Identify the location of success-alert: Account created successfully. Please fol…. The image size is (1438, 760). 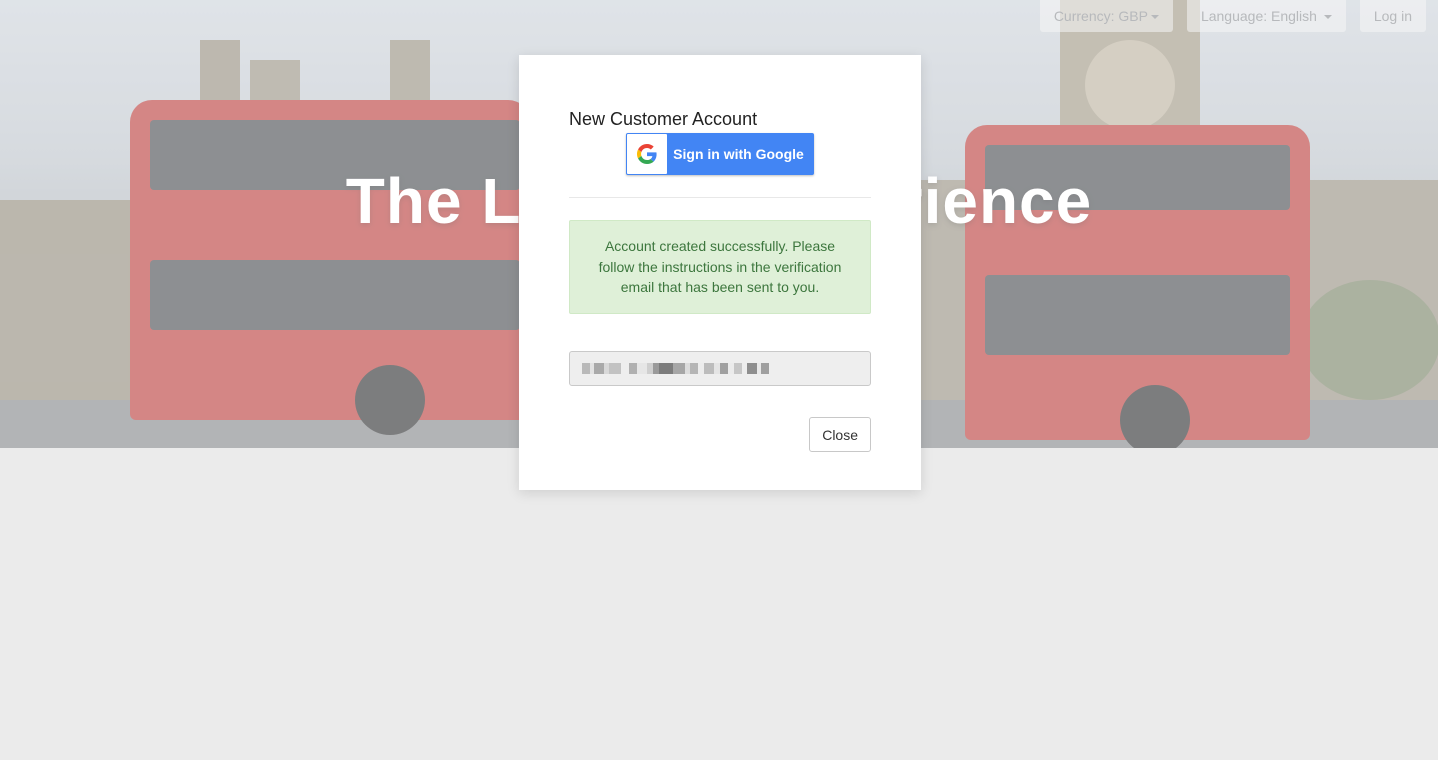
(720, 267).